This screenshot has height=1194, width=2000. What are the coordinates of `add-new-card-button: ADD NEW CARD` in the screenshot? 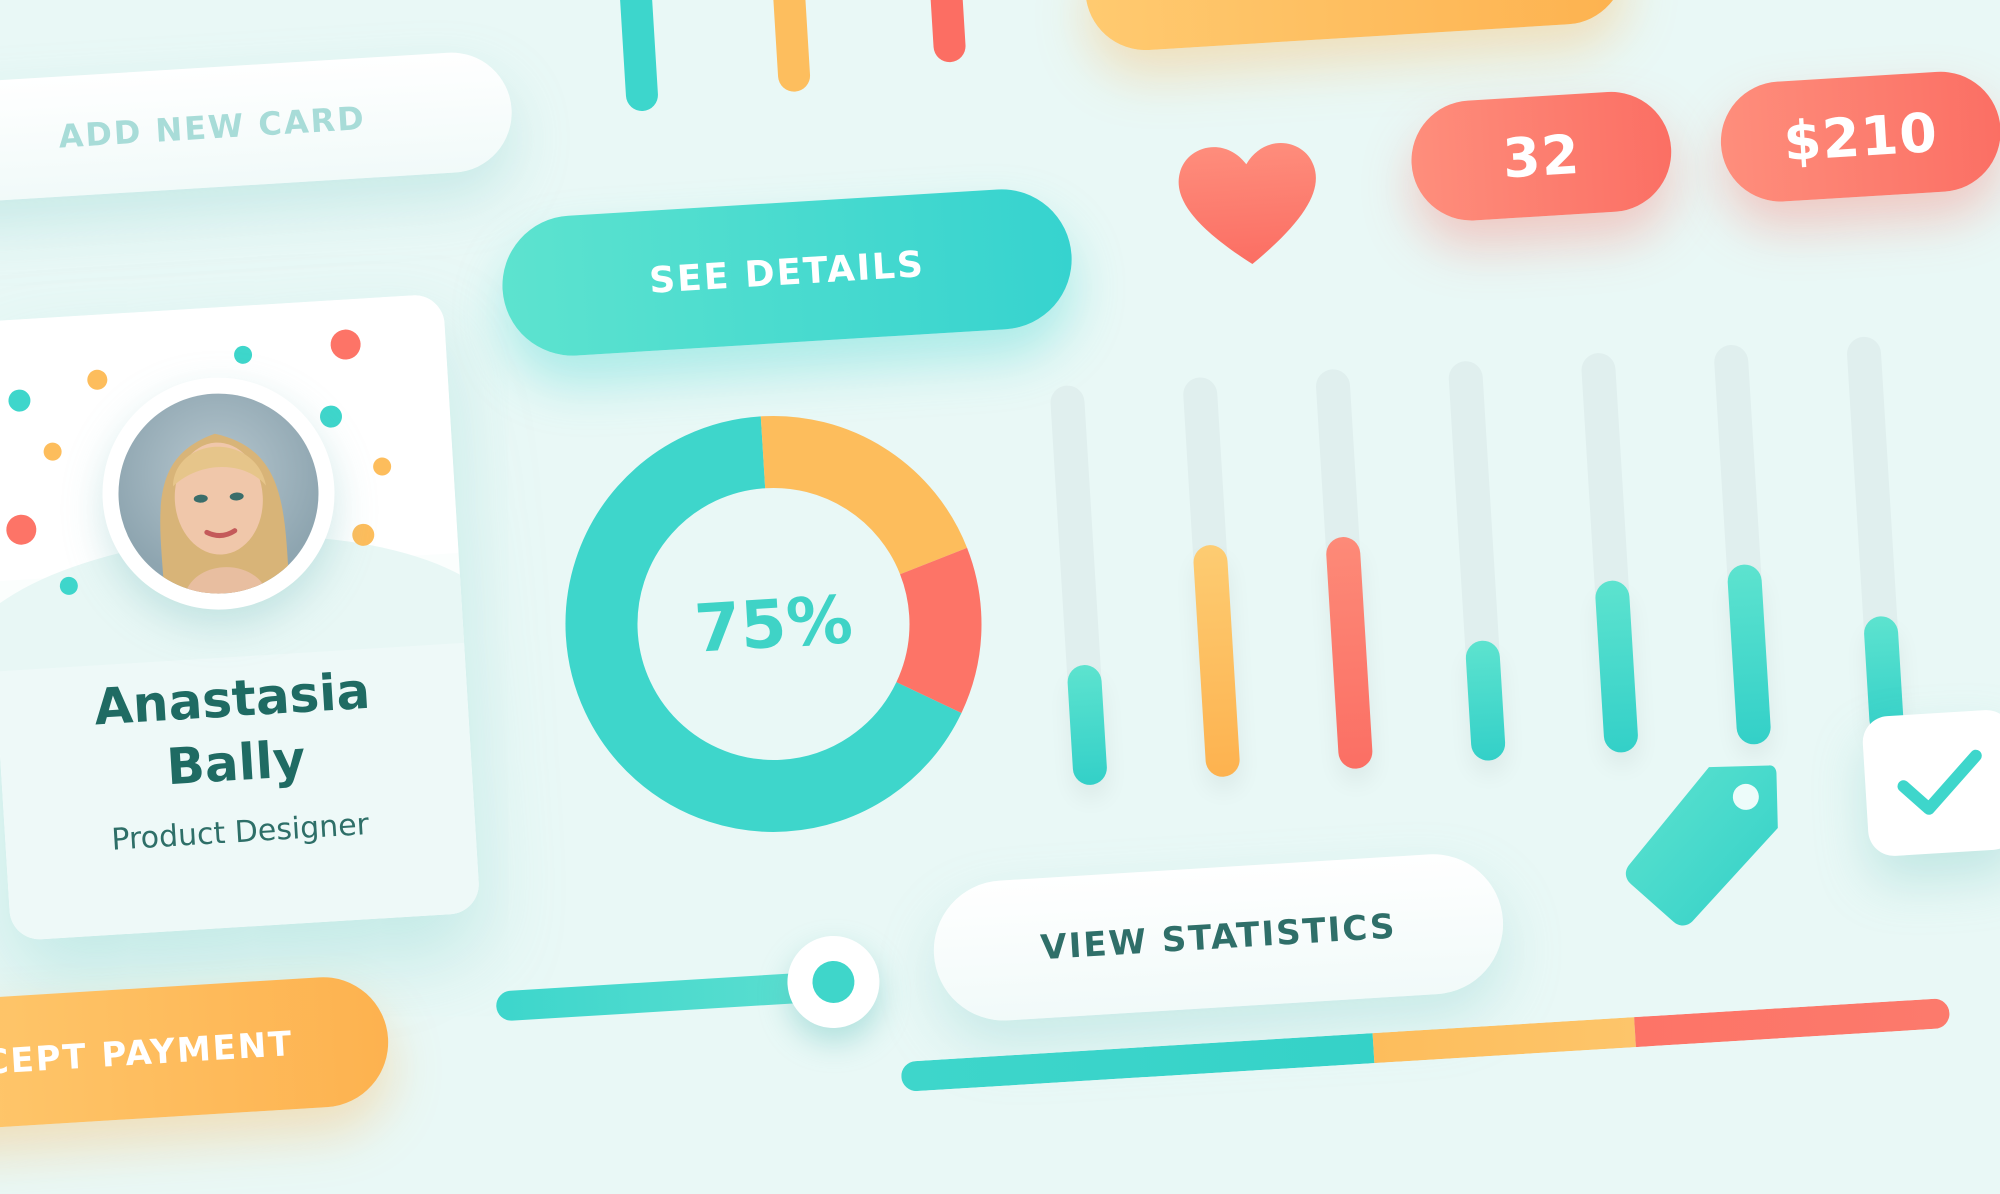 It's located at (258, 127).